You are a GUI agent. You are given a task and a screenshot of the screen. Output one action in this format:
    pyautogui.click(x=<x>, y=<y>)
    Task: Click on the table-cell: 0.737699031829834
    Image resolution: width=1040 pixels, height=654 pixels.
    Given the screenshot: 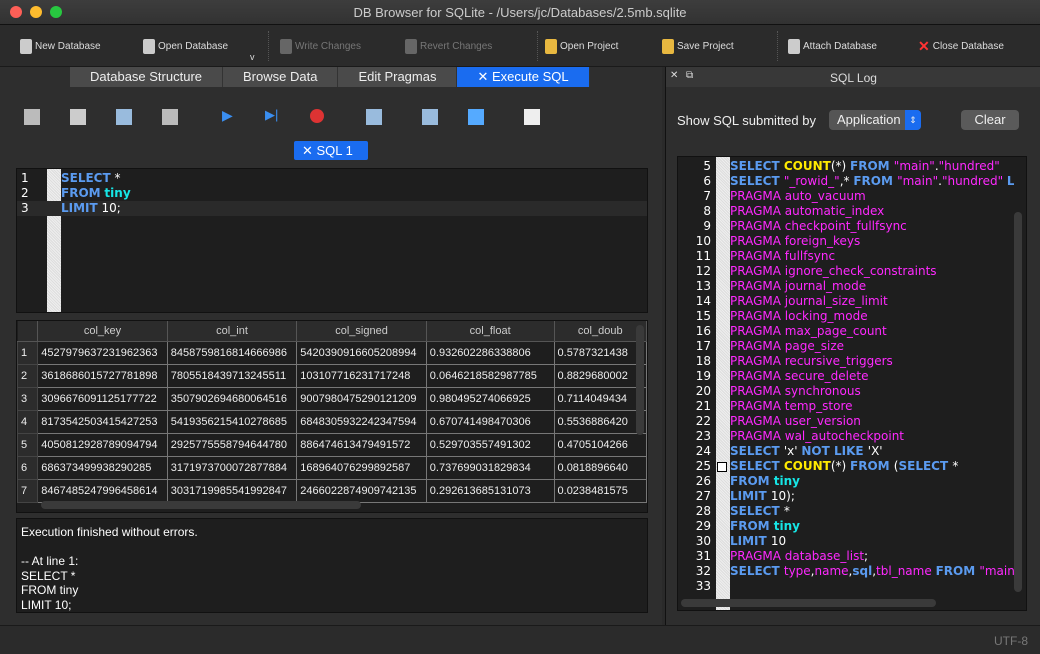 What is the action you would take?
    pyautogui.click(x=490, y=467)
    